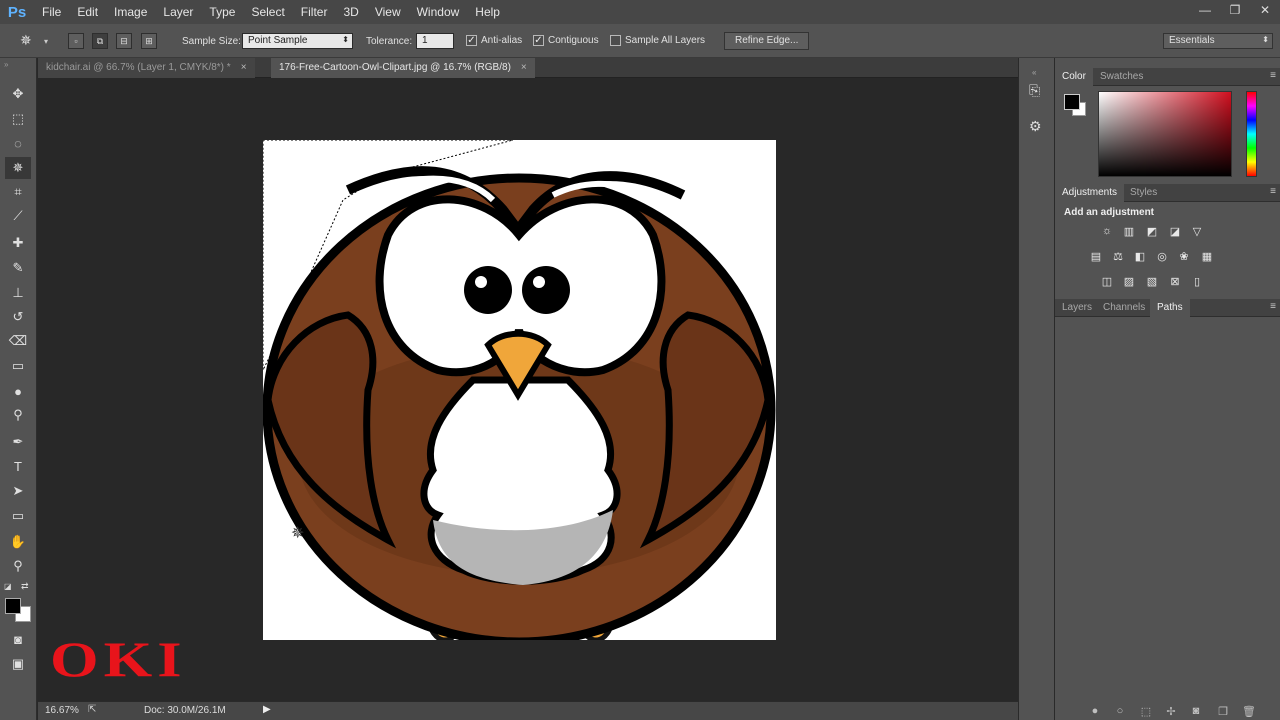 The image size is (1280, 720). Describe the element at coordinates (435, 41) in the screenshot. I see `tolerance-input: 1` at that location.